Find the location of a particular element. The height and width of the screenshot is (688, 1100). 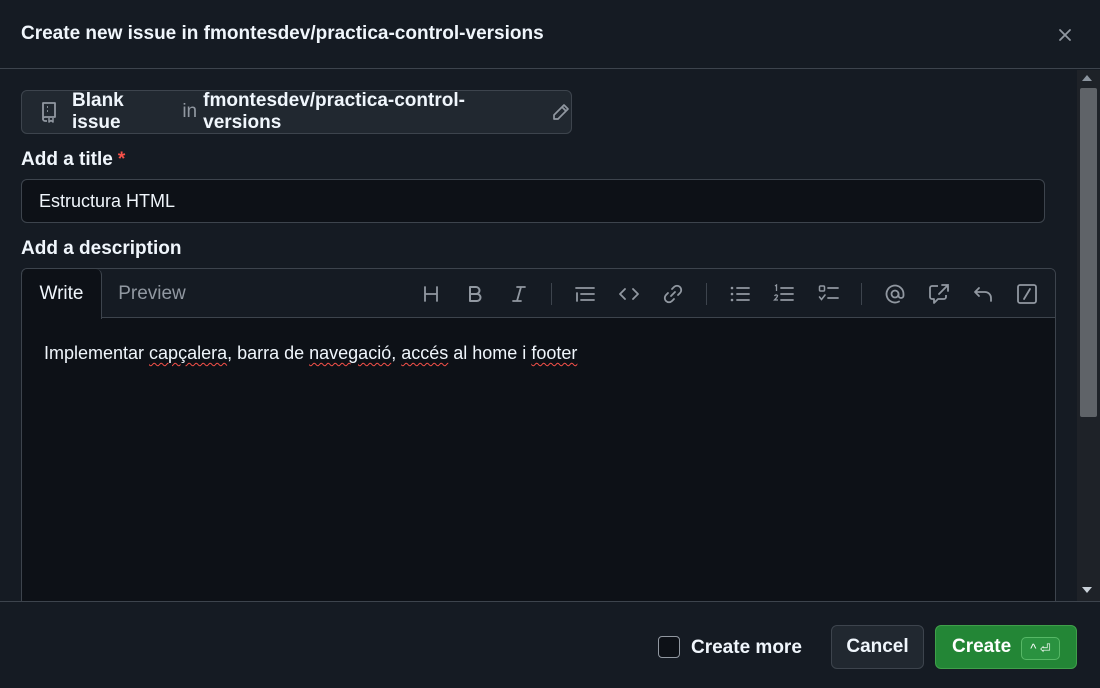

heading-button is located at coordinates (431, 294).